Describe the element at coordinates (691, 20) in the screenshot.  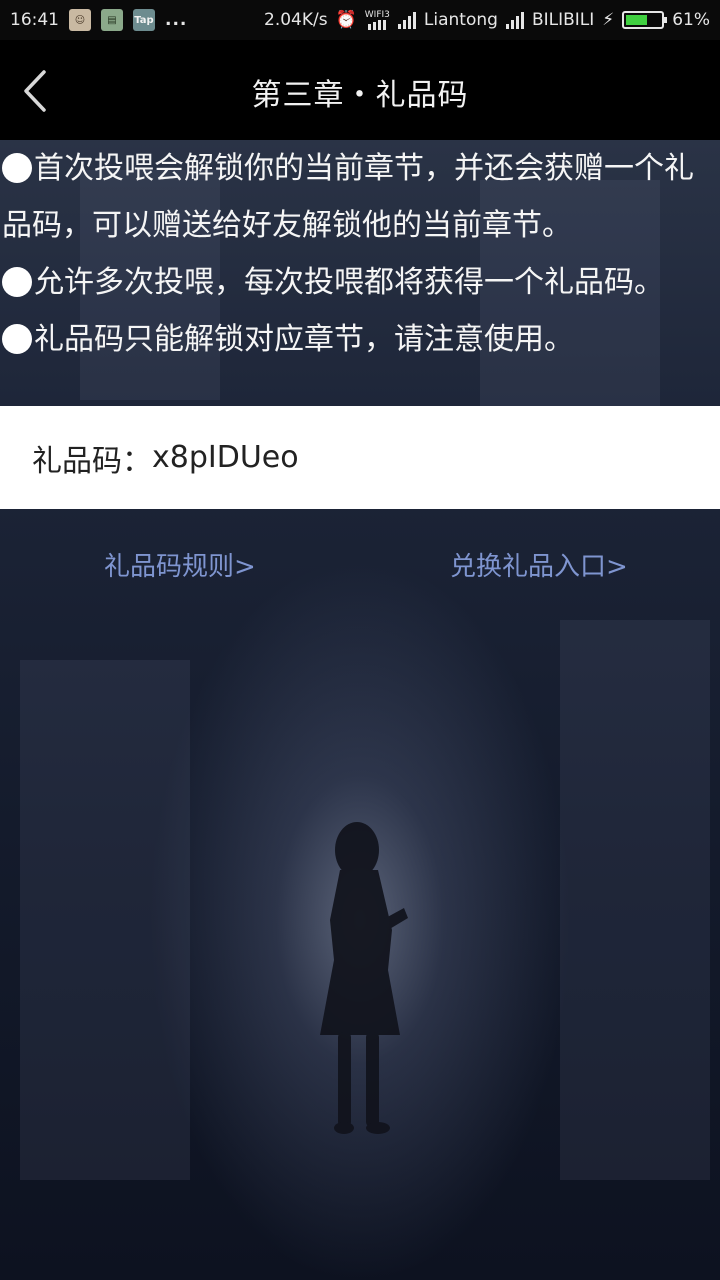
I see `battery-percent: 61%` at that location.